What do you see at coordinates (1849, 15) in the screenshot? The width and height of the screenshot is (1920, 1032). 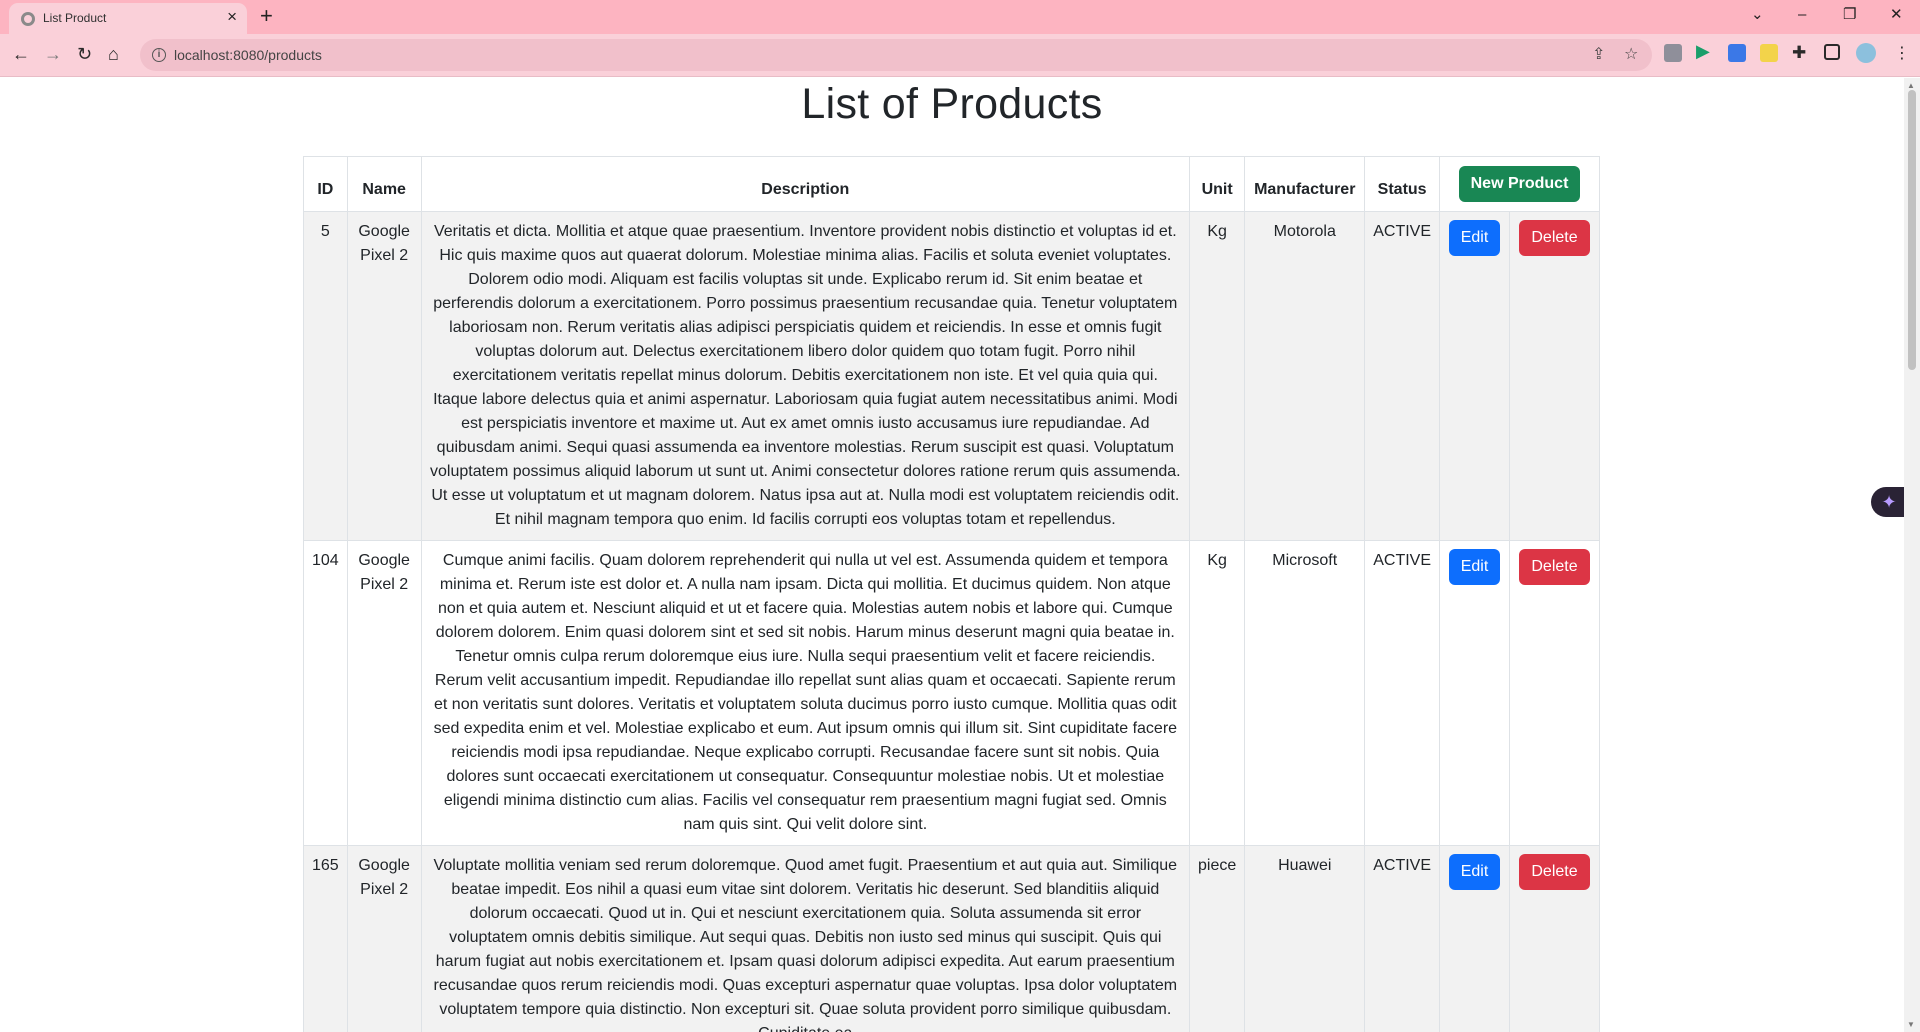 I see `restore-icon: ❐` at bounding box center [1849, 15].